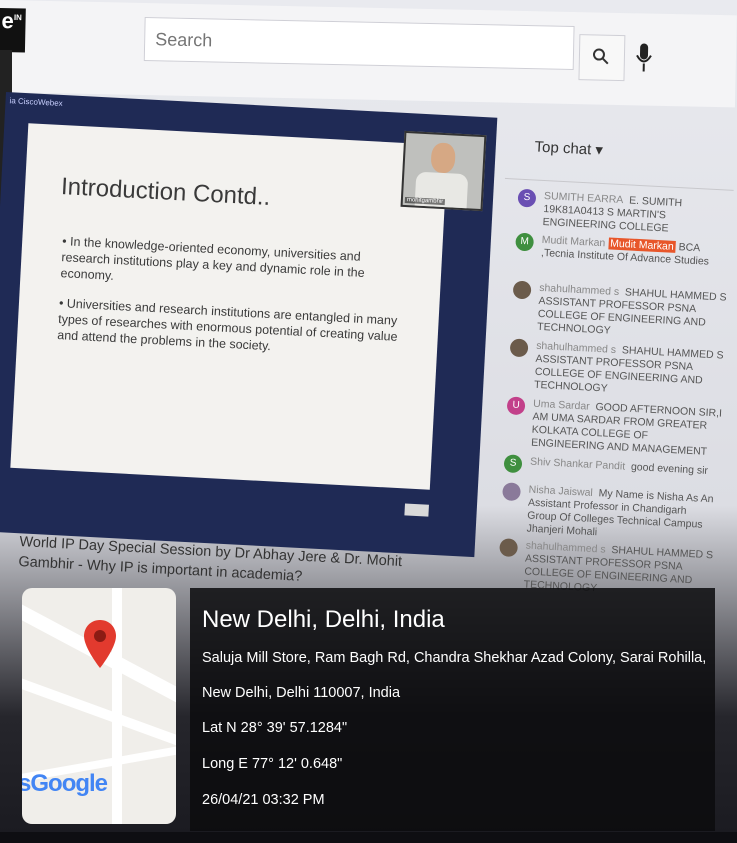 The width and height of the screenshot is (737, 843). I want to click on search-box, so click(359, 44).